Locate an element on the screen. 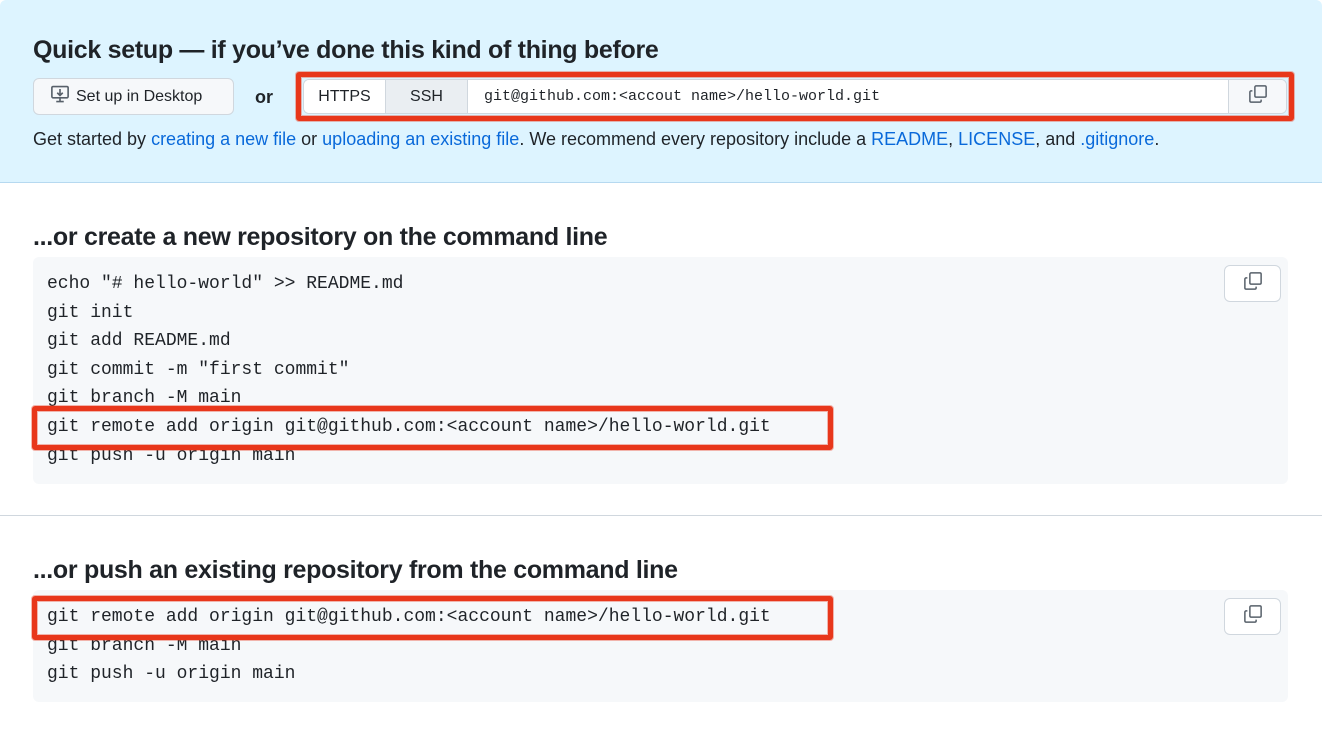  code-line: git init is located at coordinates (90, 313).